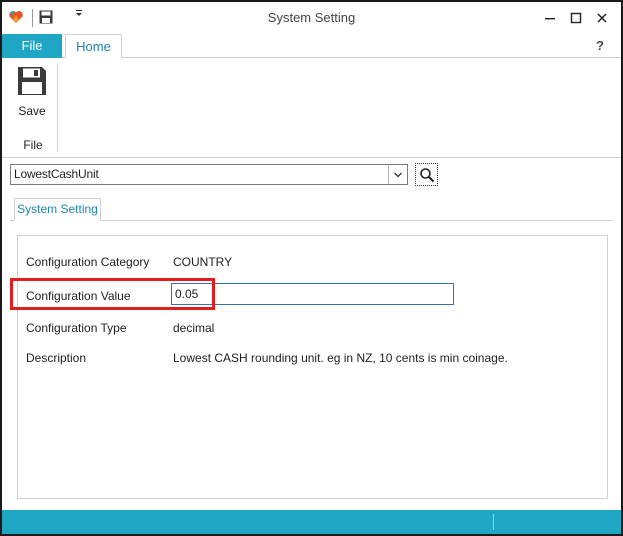  I want to click on ribbon-group-label: File, so click(33, 145).